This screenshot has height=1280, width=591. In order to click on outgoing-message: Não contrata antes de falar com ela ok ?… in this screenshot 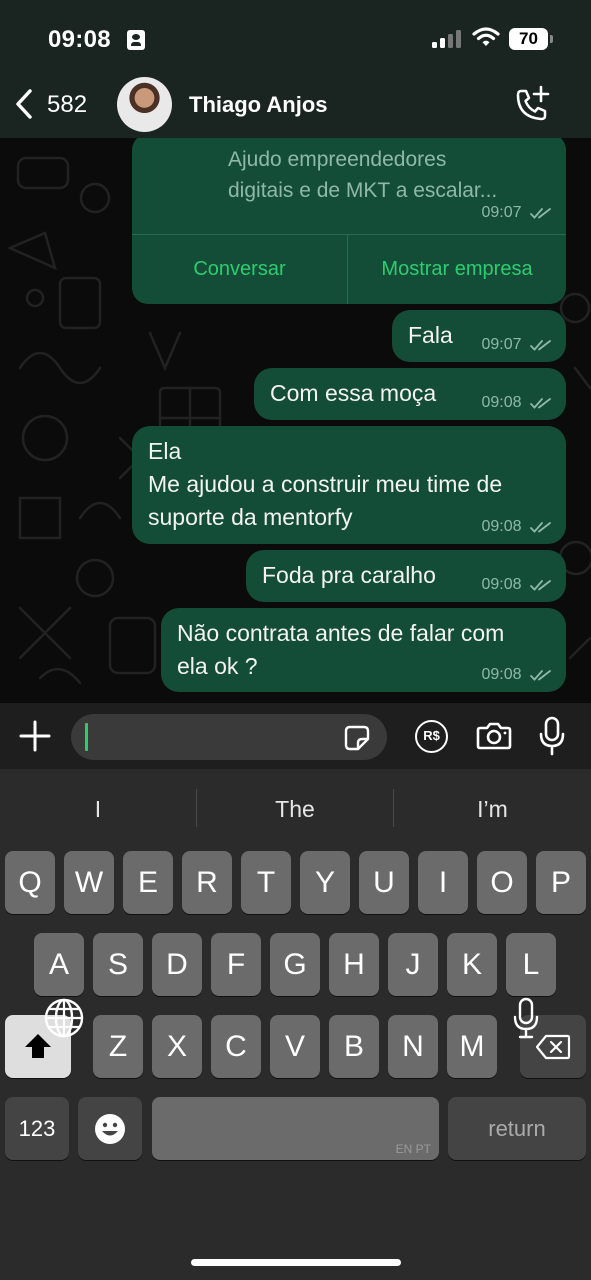, I will do `click(363, 650)`.